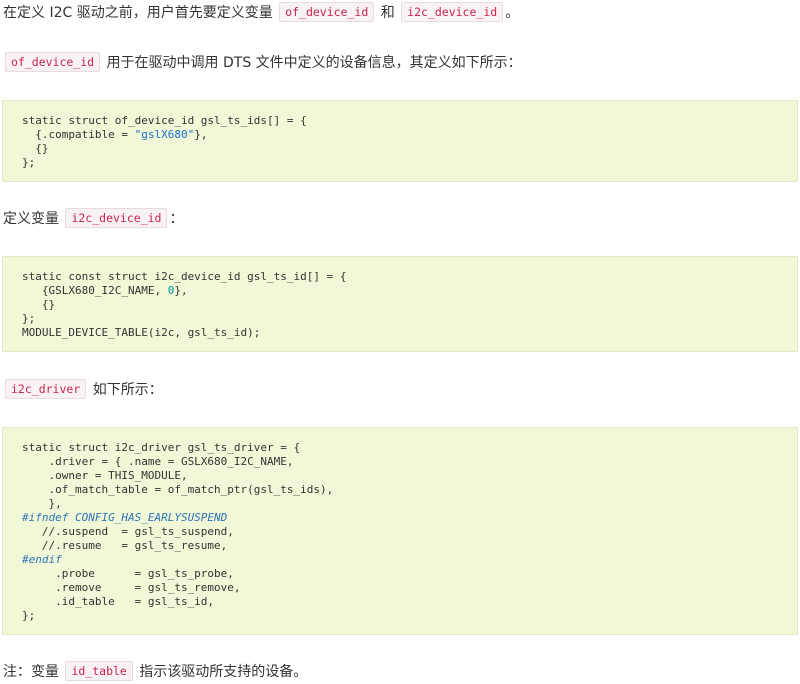 This screenshot has width=800, height=684. What do you see at coordinates (176, 219) in the screenshot?
I see `colon-text: ：` at bounding box center [176, 219].